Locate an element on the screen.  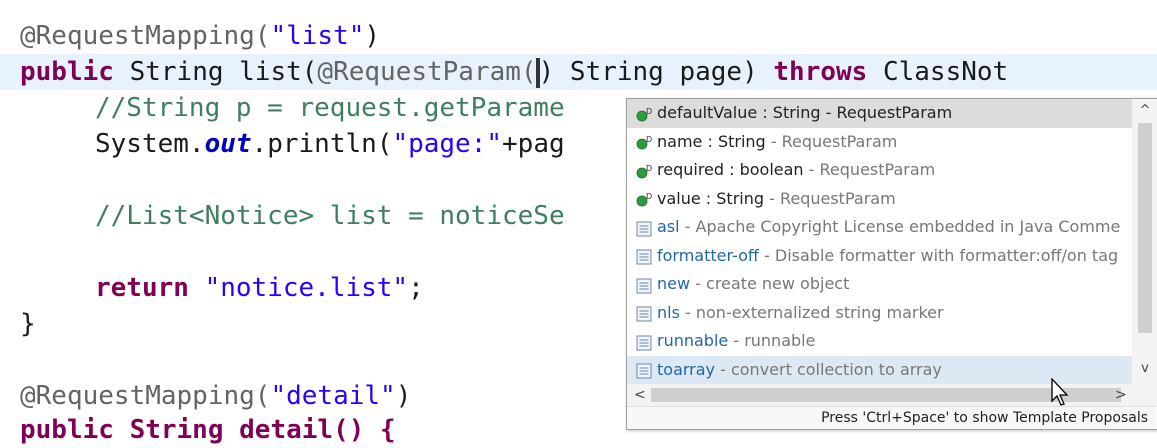
vertical-scrollbar: ^ v is located at coordinates (1144, 241).